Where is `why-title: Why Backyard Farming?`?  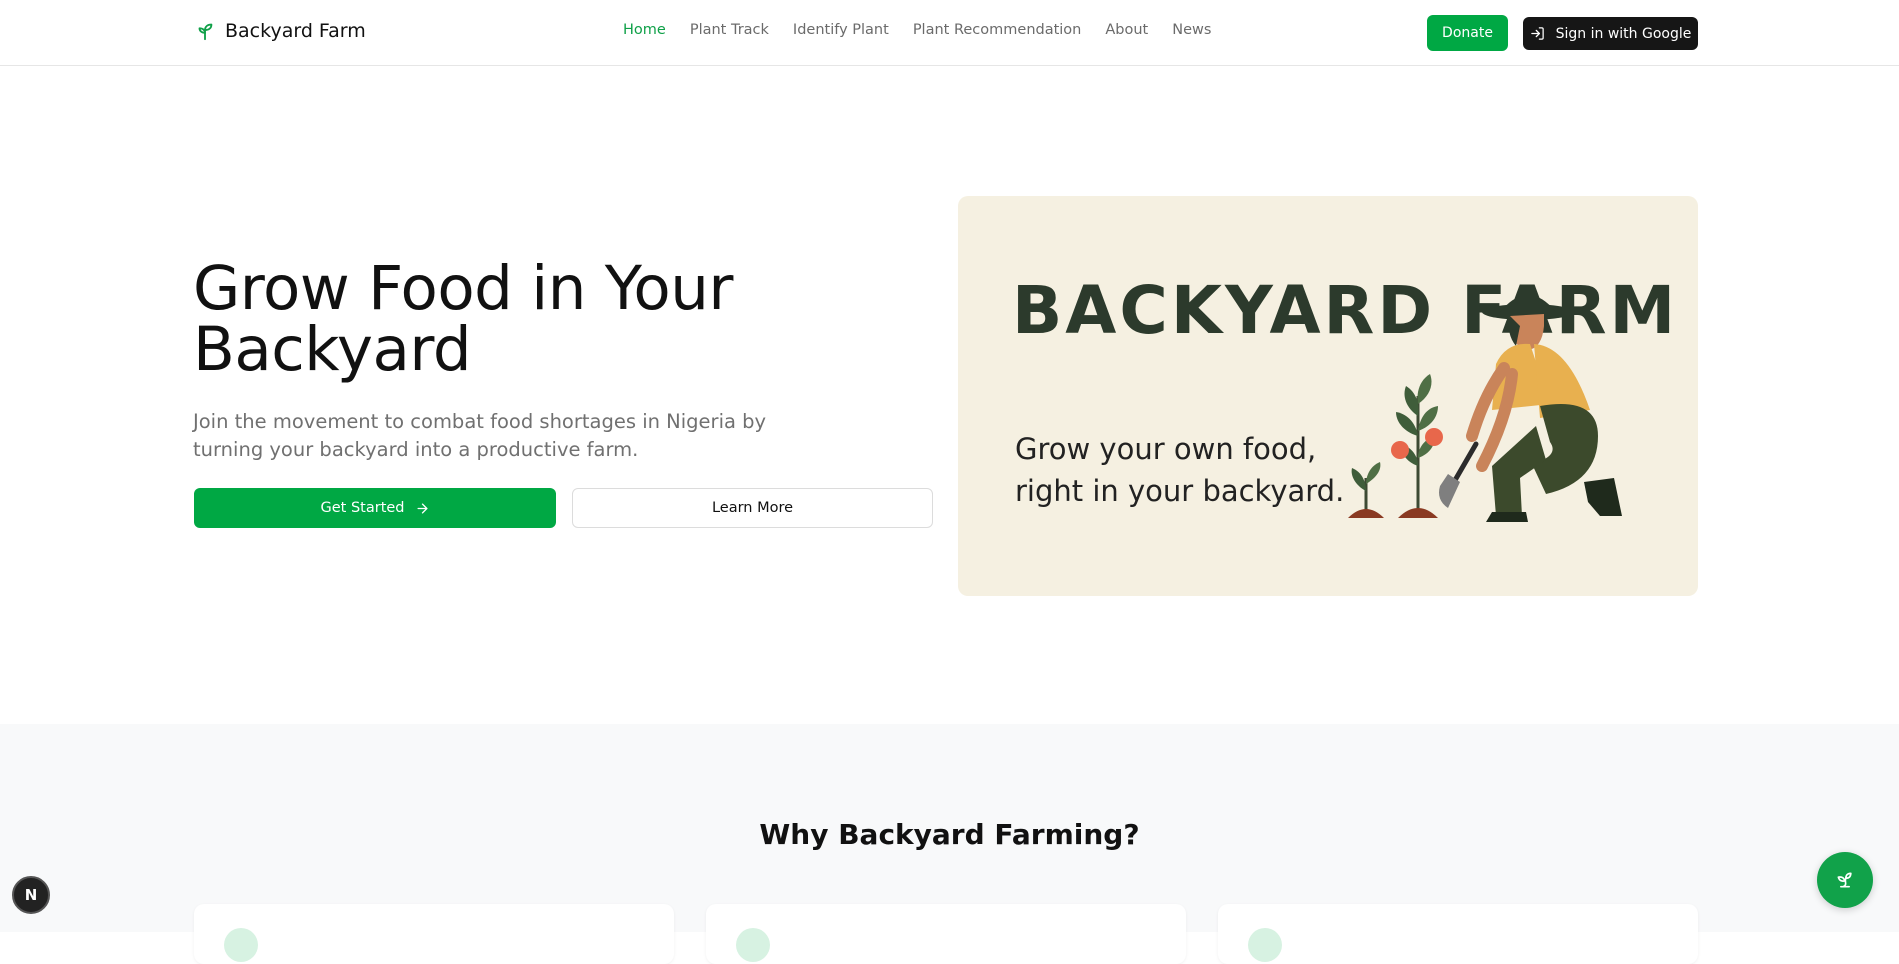
why-title: Why Backyard Farming? is located at coordinates (949, 834).